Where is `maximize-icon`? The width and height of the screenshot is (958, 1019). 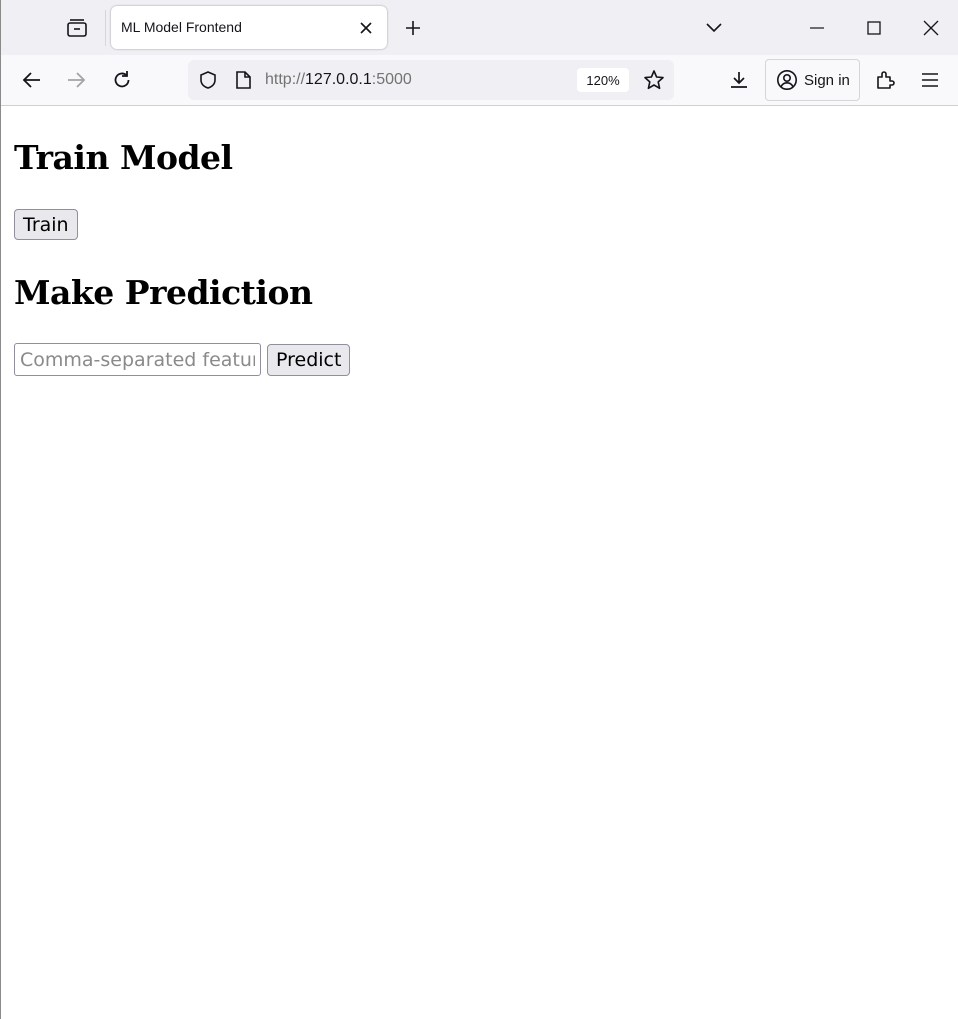 maximize-icon is located at coordinates (874, 28).